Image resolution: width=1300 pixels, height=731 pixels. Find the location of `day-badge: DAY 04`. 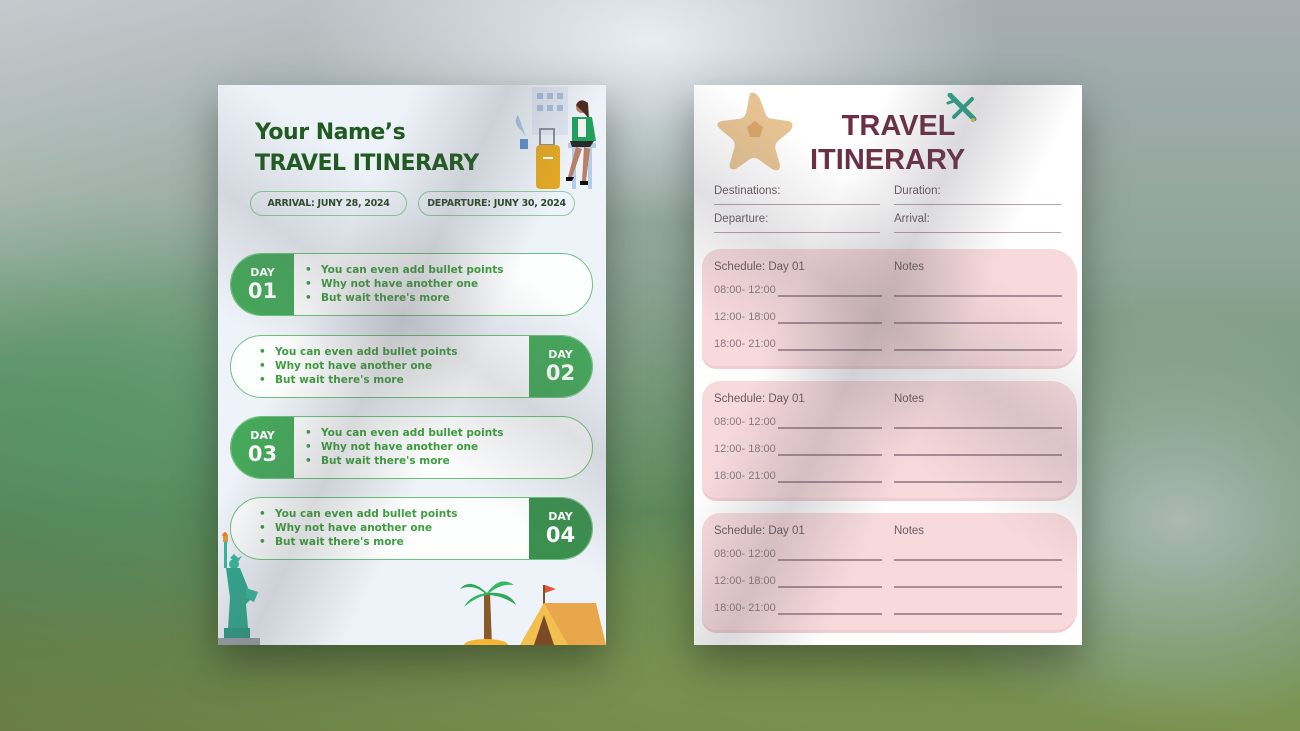

day-badge: DAY 04 is located at coordinates (560, 528).